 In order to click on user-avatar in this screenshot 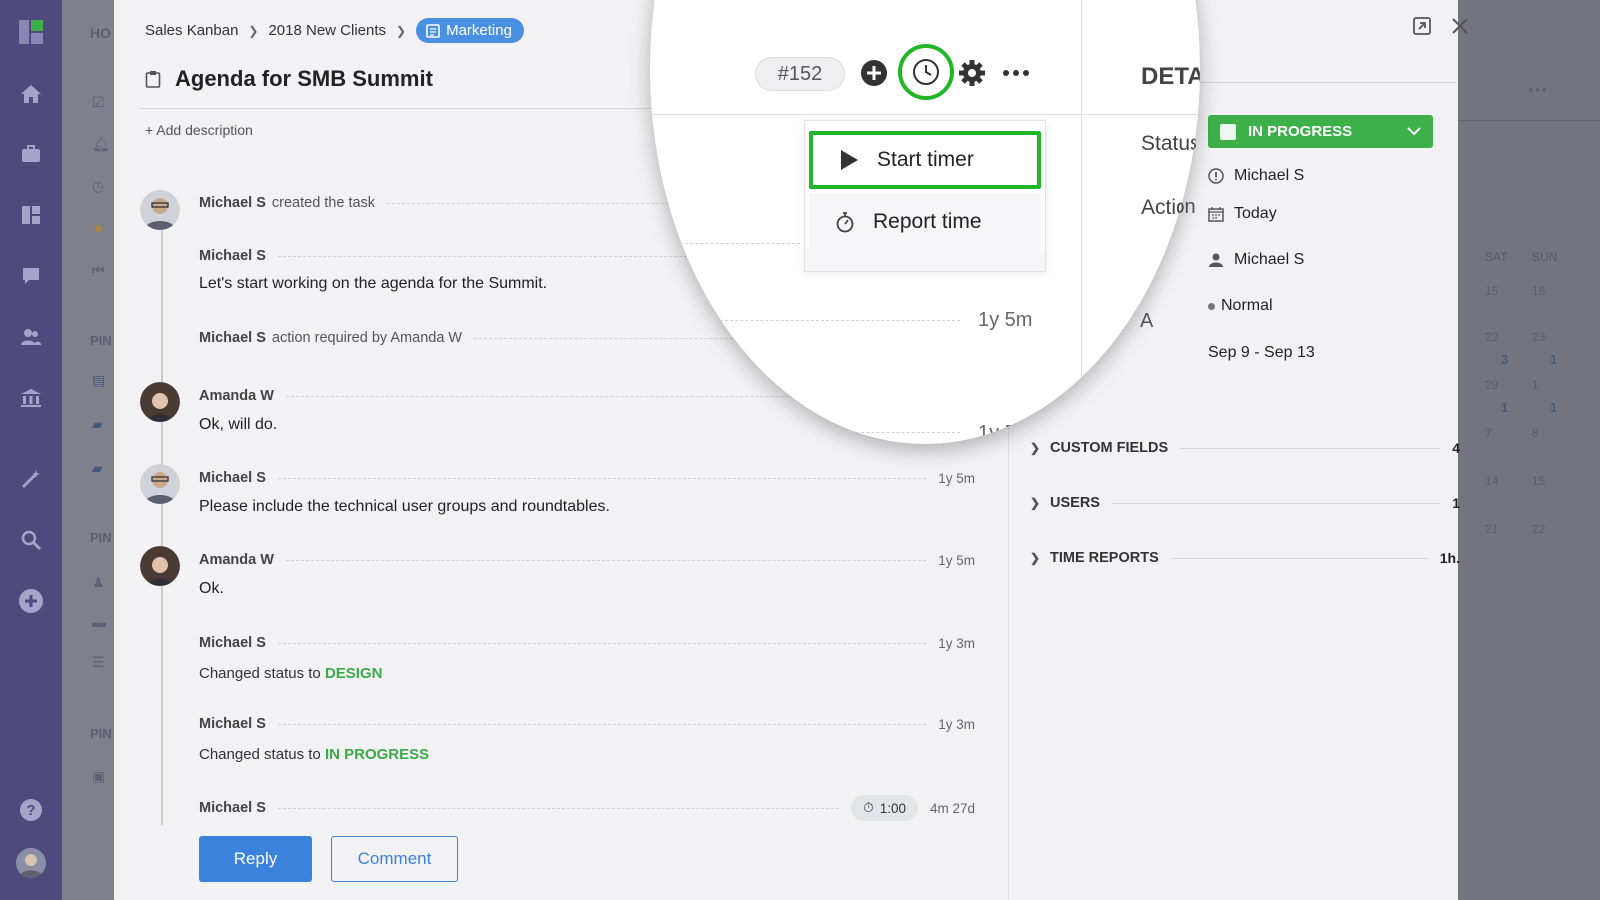, I will do `click(31, 863)`.